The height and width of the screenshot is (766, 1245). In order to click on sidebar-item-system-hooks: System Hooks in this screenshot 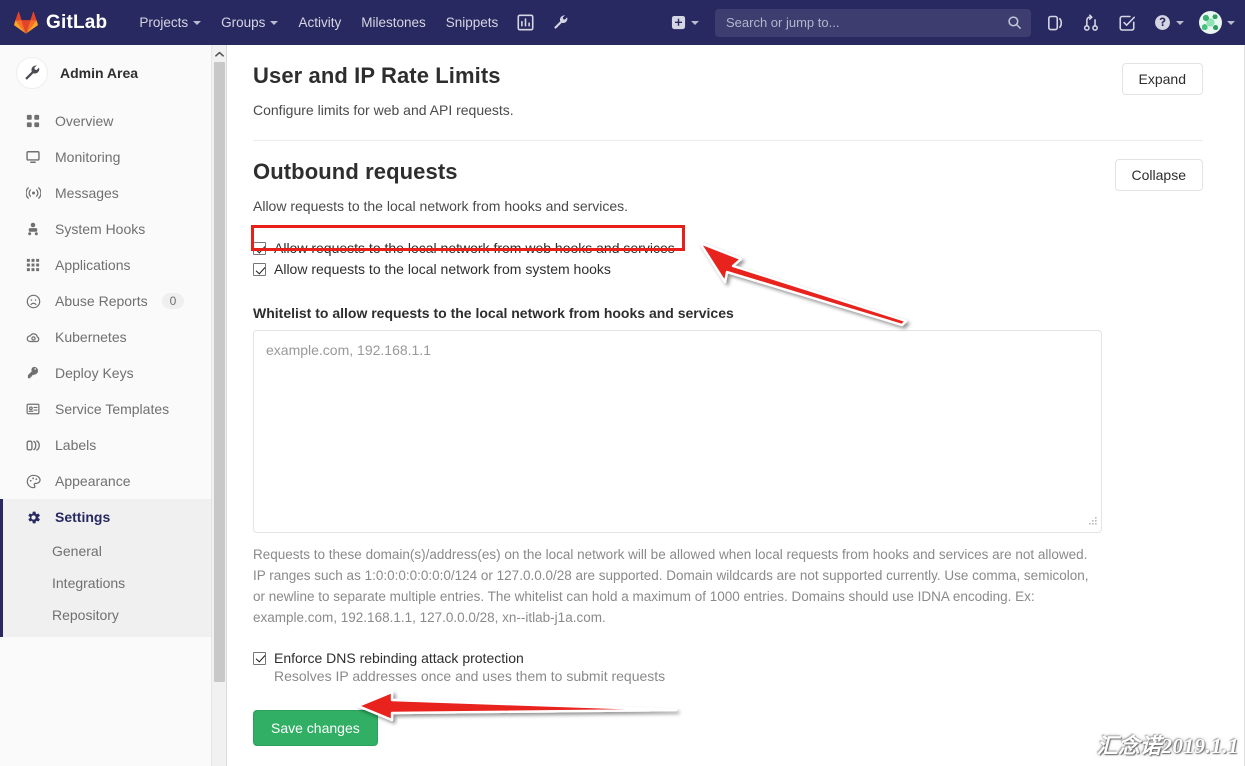, I will do `click(105, 229)`.